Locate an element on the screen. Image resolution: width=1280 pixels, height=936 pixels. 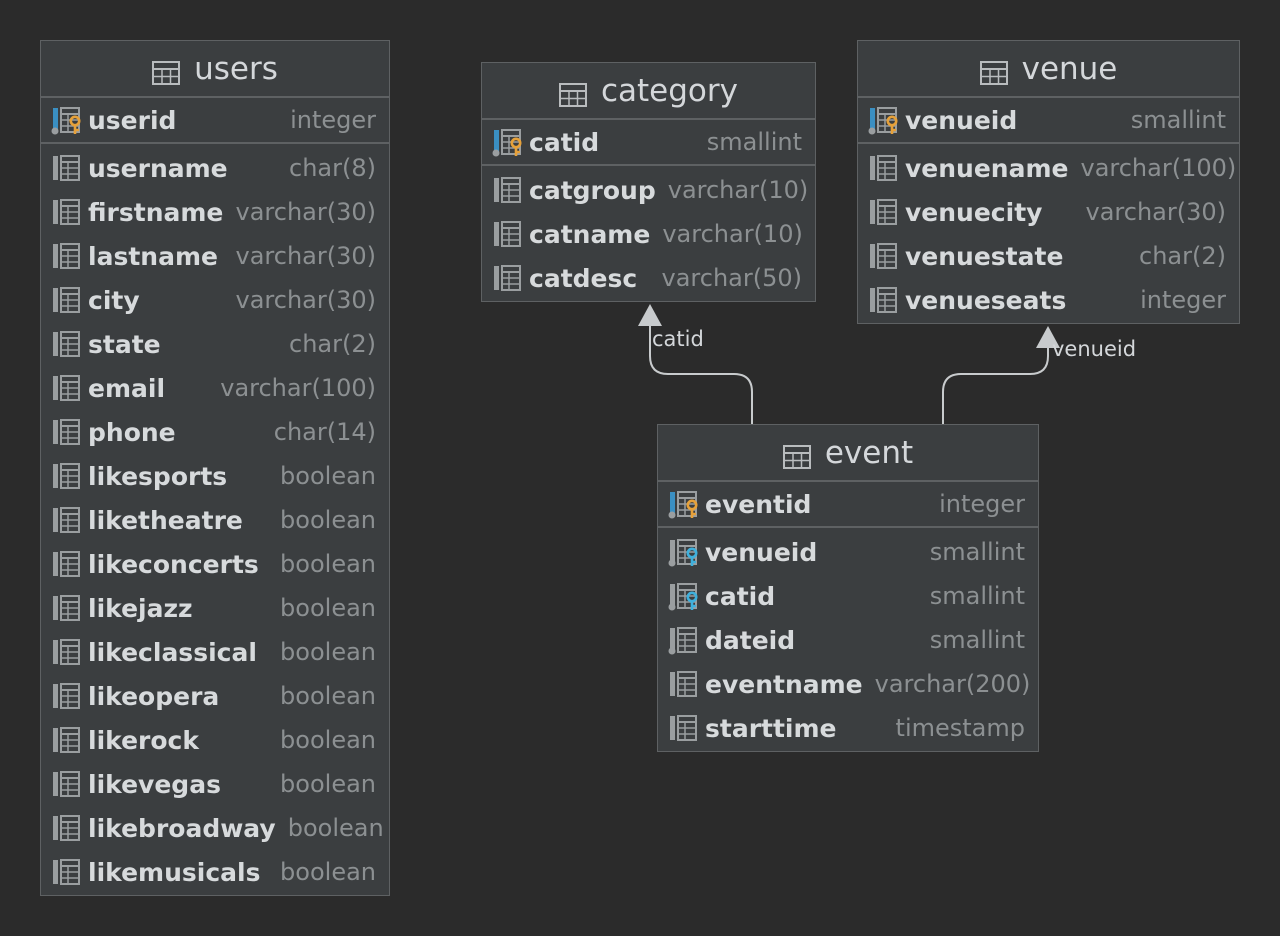
column-row-phone: phone char(14) is located at coordinates (215, 432).